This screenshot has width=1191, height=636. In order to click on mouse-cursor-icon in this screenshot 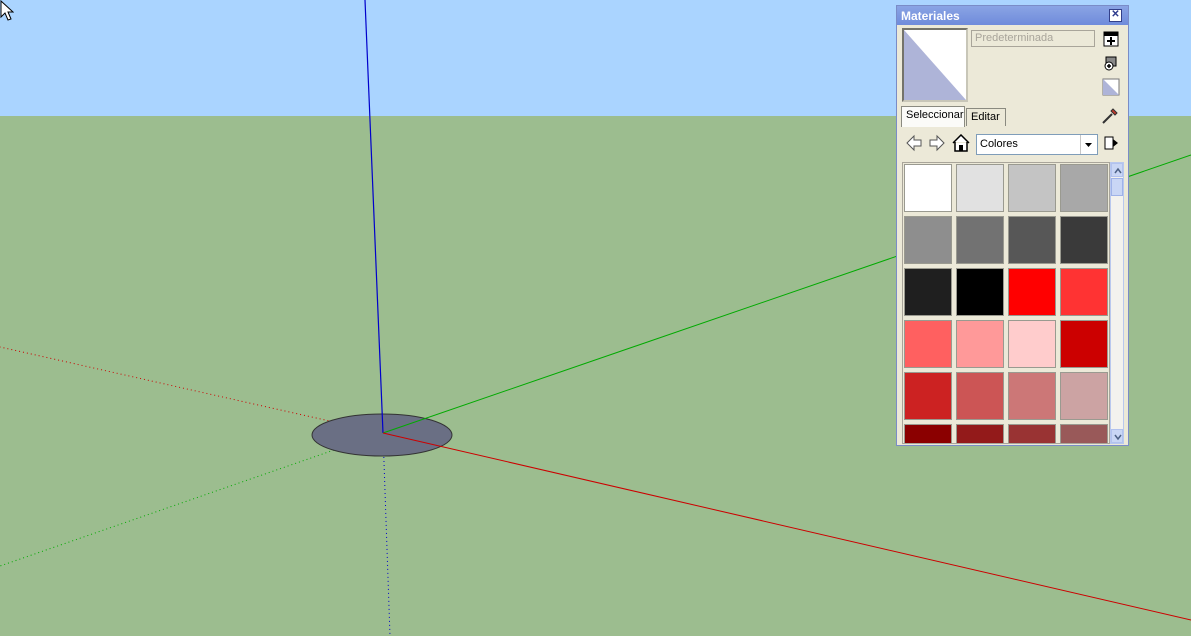, I will do `click(7, 10)`.